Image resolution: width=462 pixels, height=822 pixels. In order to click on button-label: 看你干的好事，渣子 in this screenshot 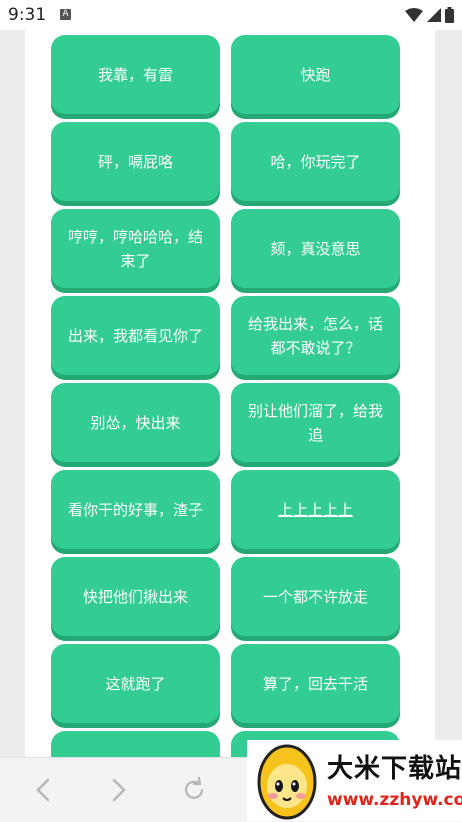, I will do `click(135, 509)`.